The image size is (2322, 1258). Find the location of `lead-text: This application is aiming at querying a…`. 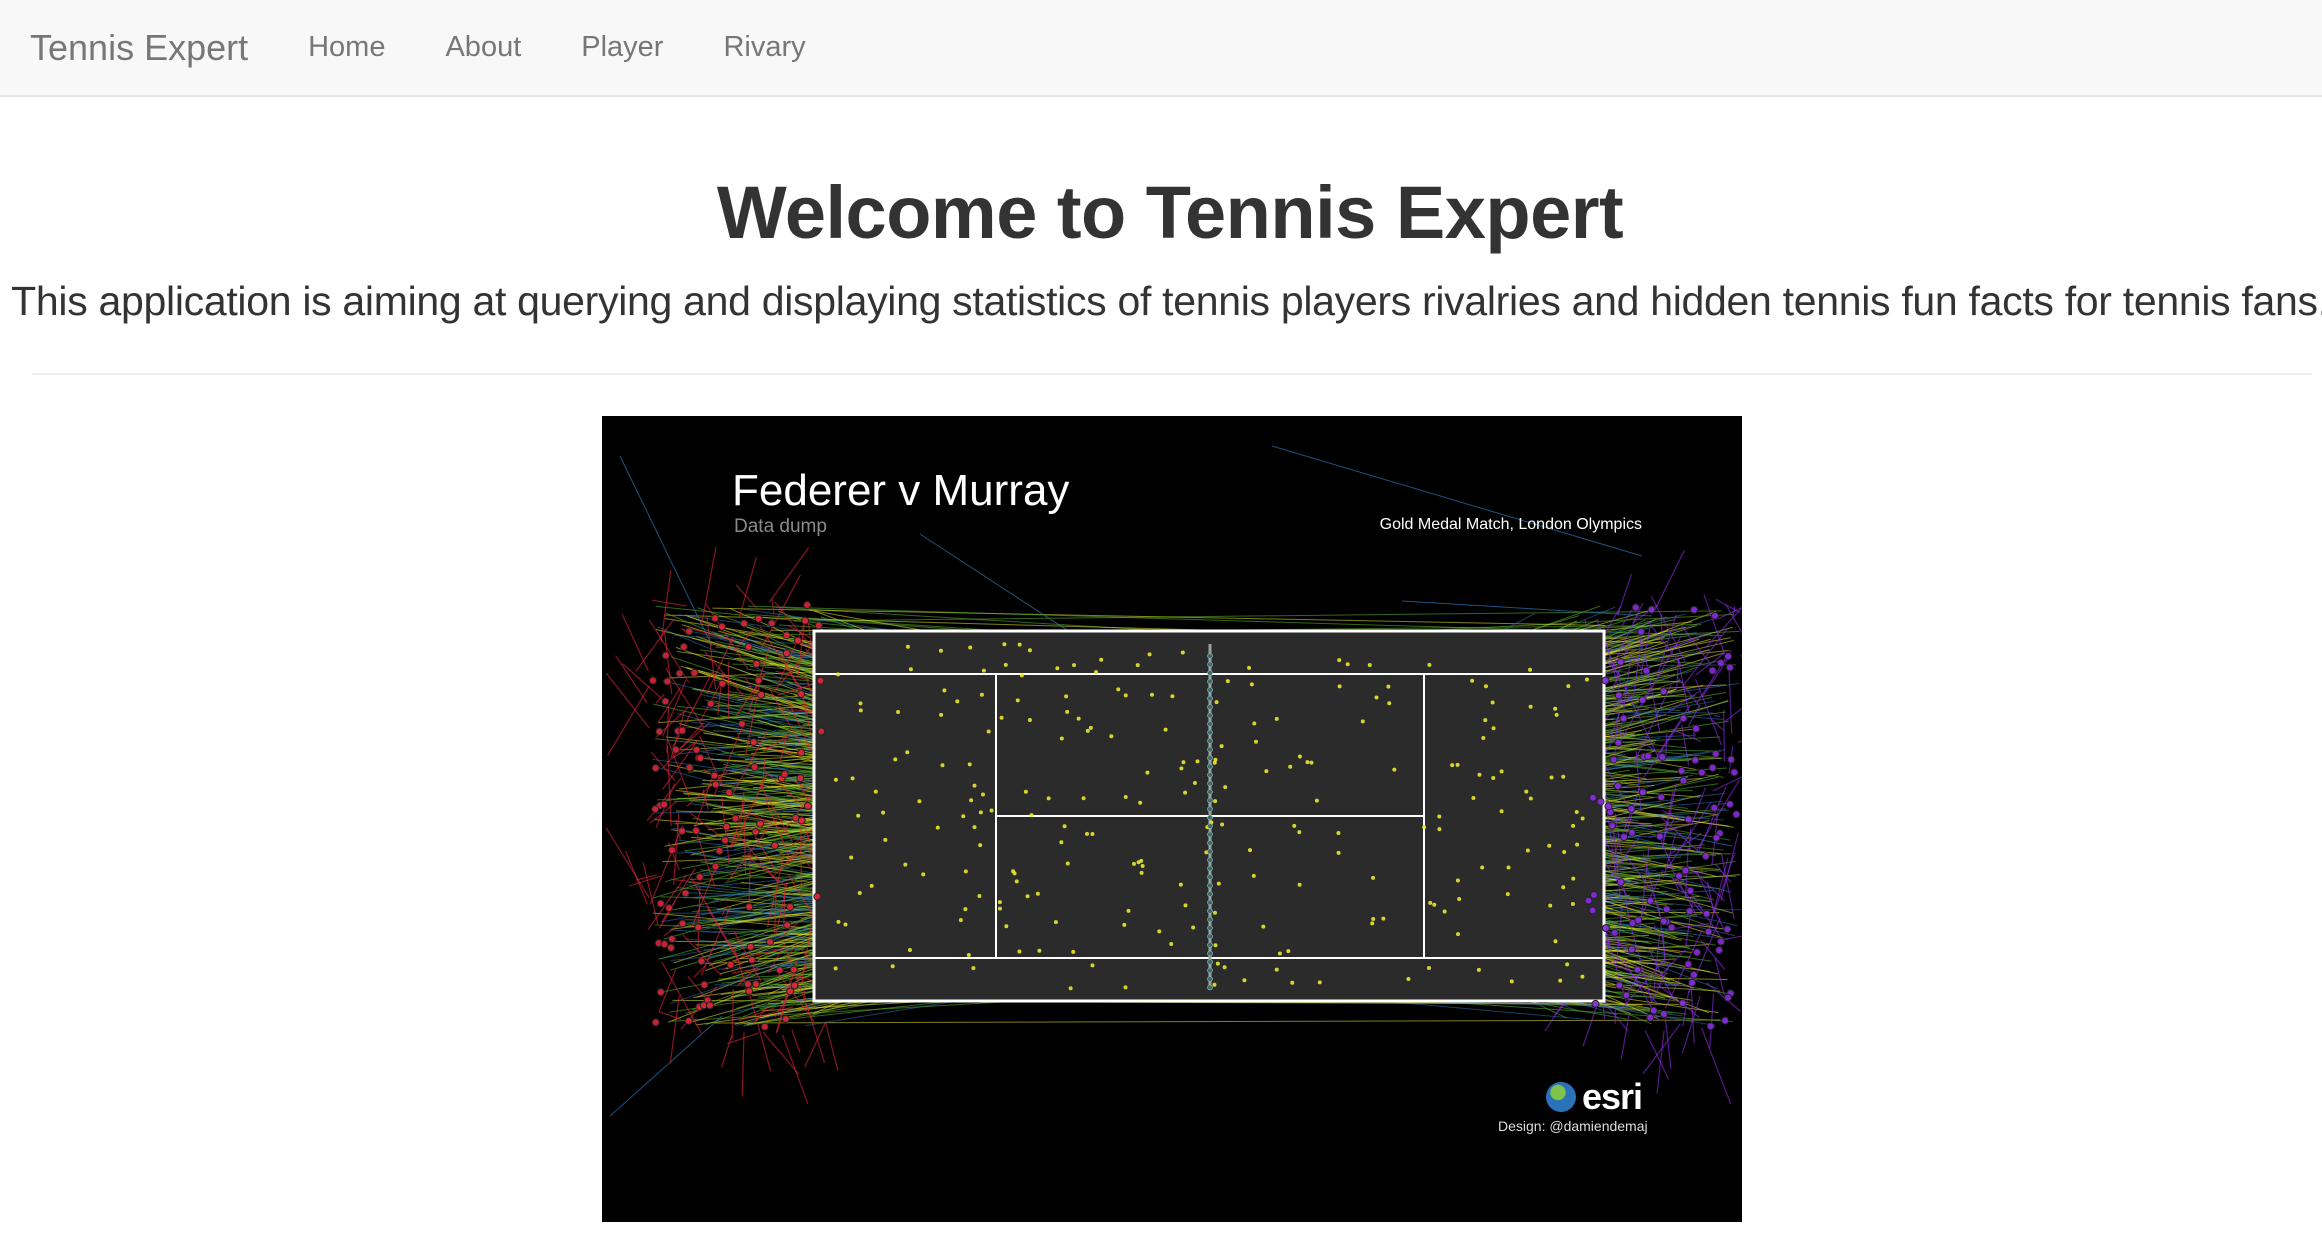

lead-text: This application is aiming at querying a… is located at coordinates (1166, 301).